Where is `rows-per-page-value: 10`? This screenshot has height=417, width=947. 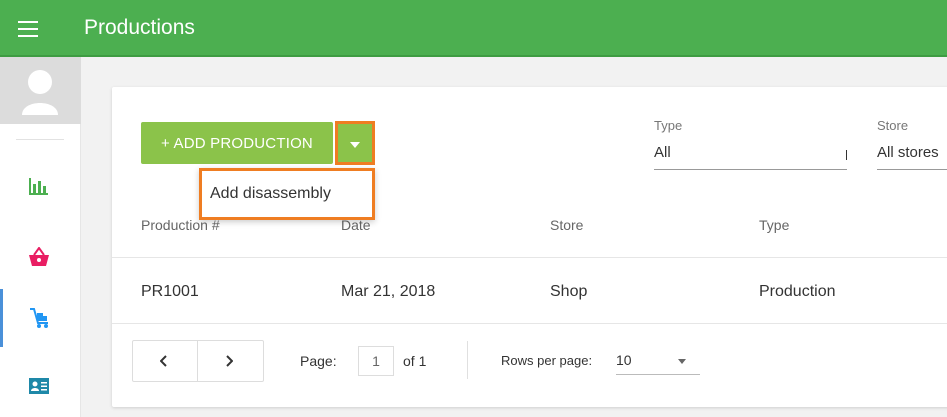
rows-per-page-value: 10 is located at coordinates (624, 360).